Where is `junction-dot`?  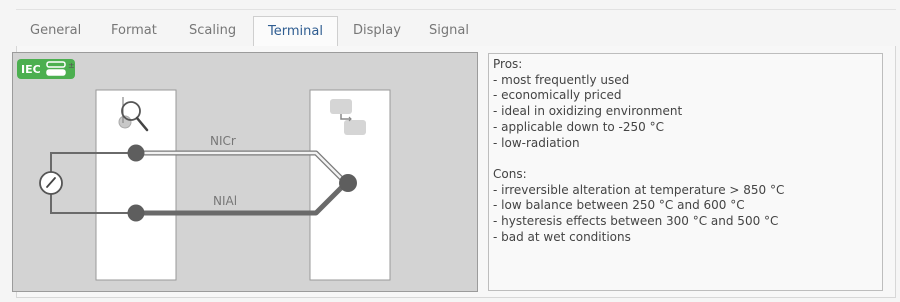 junction-dot is located at coordinates (348, 183).